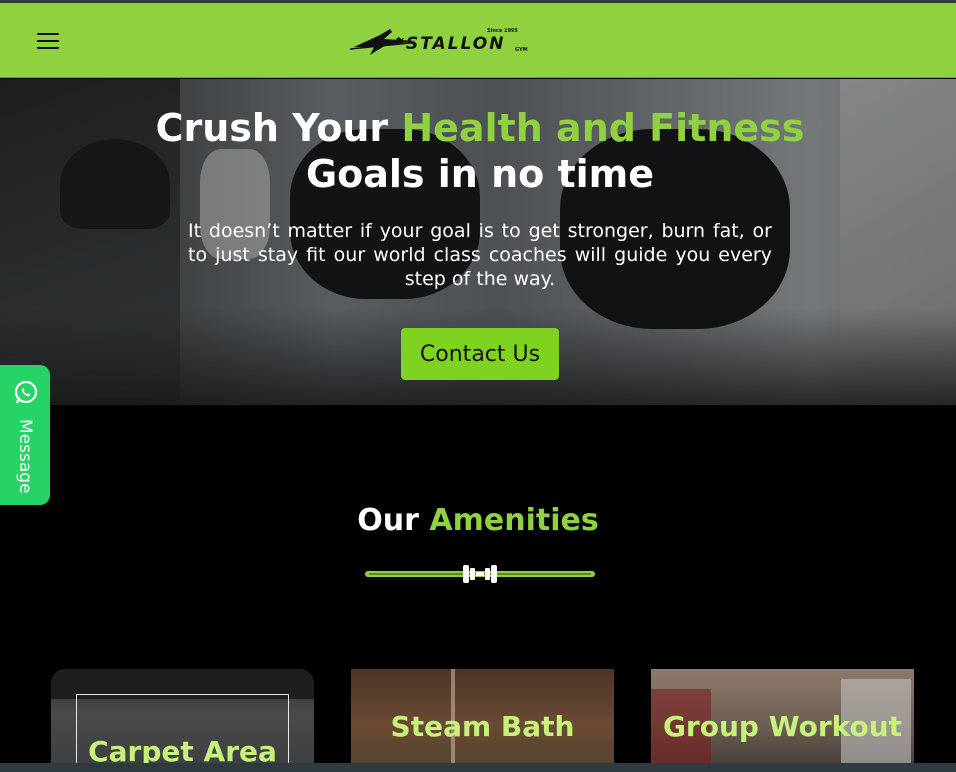 The image size is (956, 772). I want to click on contact-us-button: Contact Us, so click(480, 354).